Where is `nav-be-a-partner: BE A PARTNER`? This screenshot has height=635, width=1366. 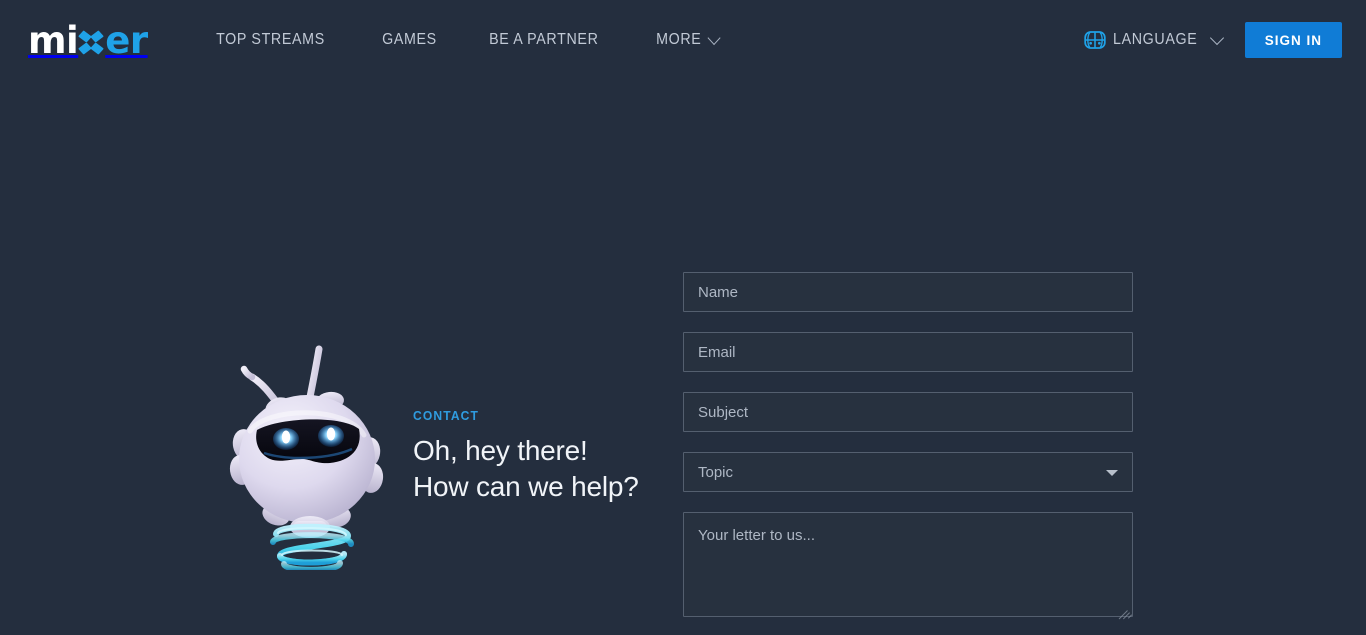 nav-be-a-partner: BE A PARTNER is located at coordinates (544, 40).